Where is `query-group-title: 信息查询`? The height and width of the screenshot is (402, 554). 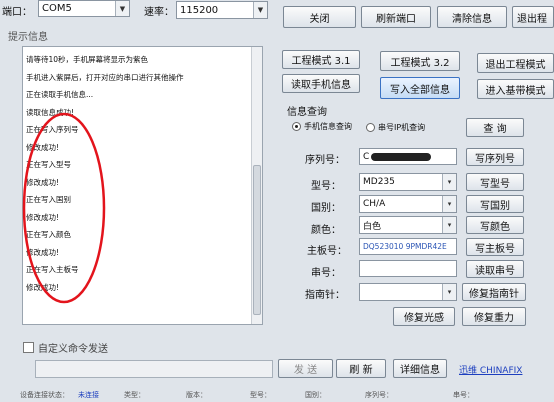
query-group-title: 信息查询 is located at coordinates (307, 112).